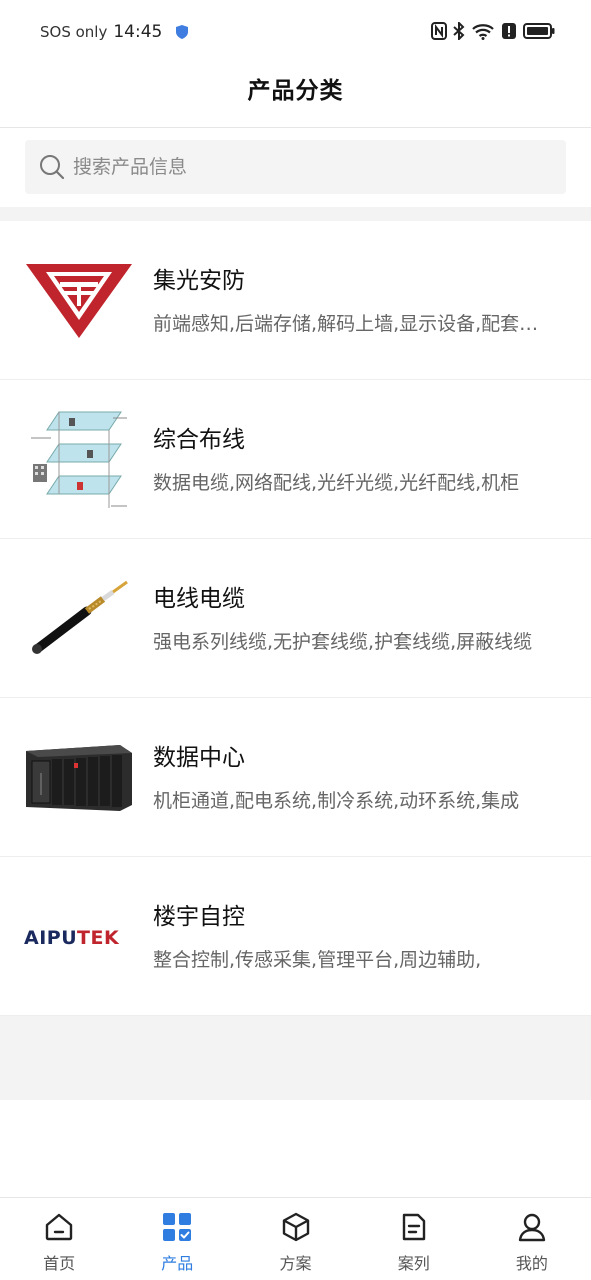 Image resolution: width=591 pixels, height=1280 pixels. What do you see at coordinates (59, 1227) in the screenshot?
I see `home-icon` at bounding box center [59, 1227].